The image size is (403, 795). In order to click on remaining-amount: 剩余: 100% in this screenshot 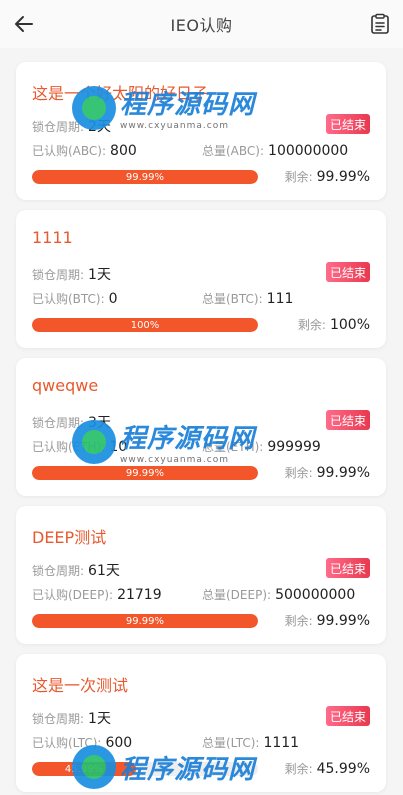, I will do `click(333, 325)`.